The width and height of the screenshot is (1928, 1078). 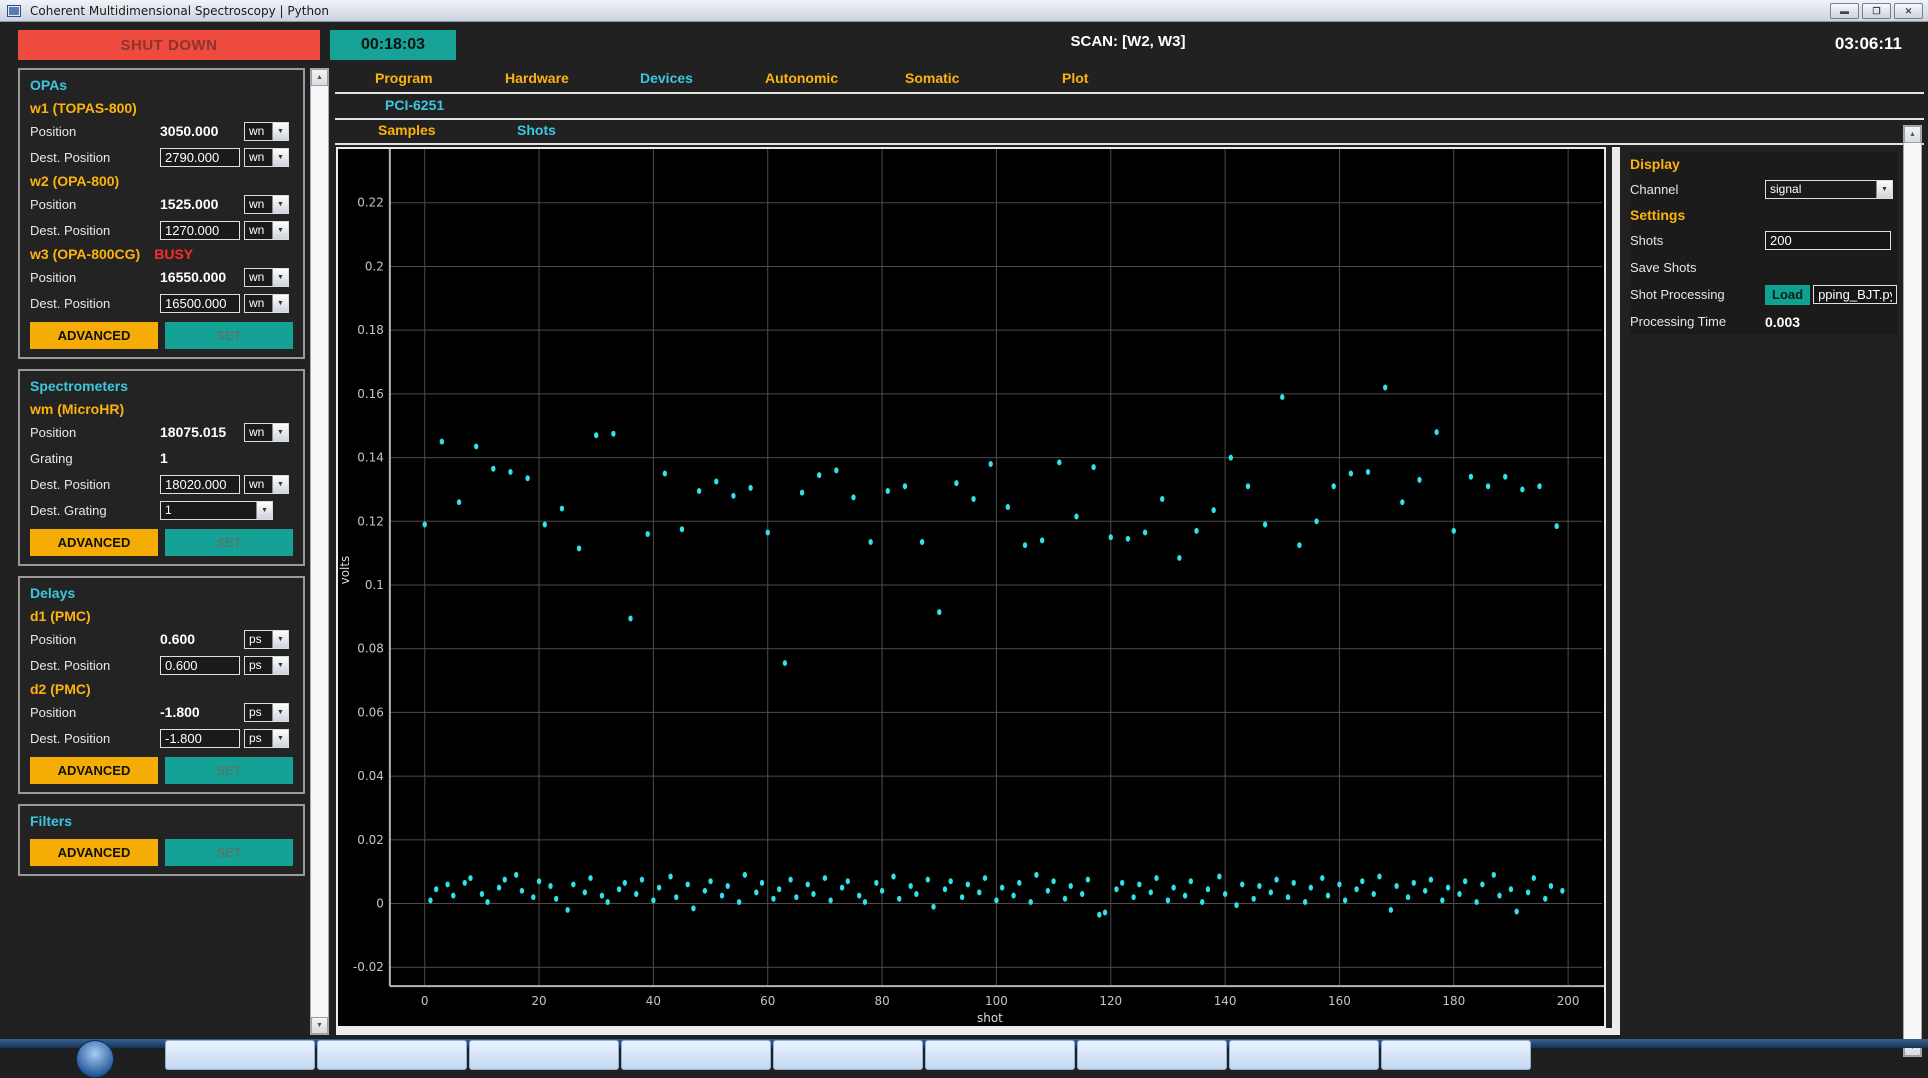 I want to click on field-row: Dest. Position wn ▼, so click(x=161, y=230).